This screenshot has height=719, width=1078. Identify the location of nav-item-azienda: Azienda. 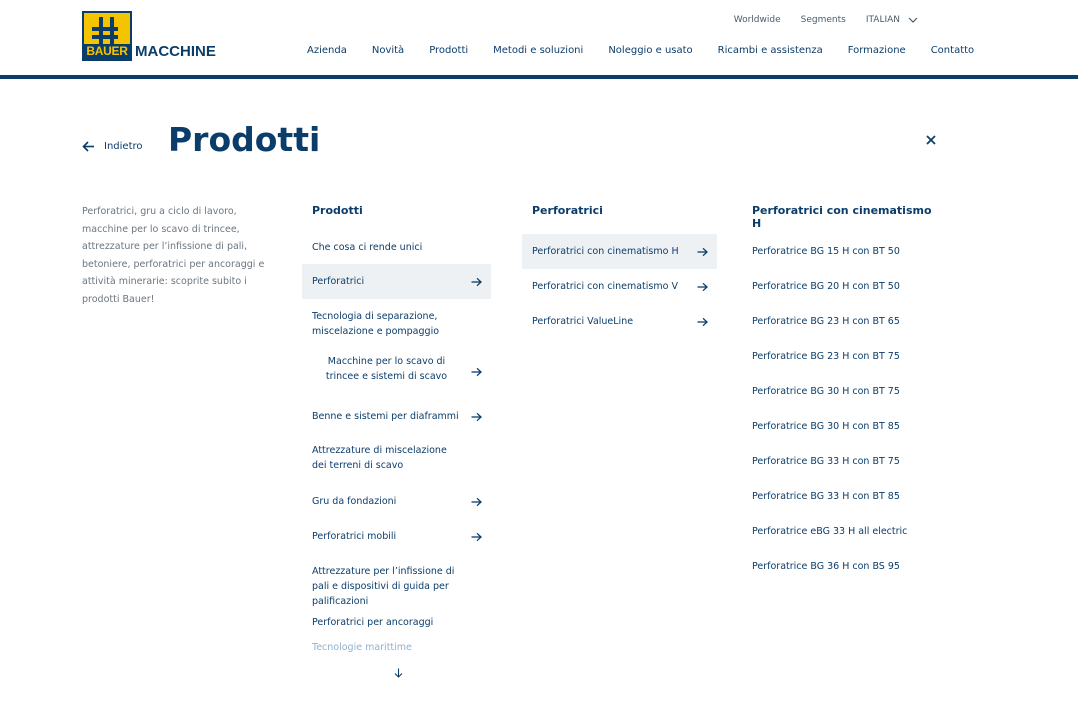
(327, 50).